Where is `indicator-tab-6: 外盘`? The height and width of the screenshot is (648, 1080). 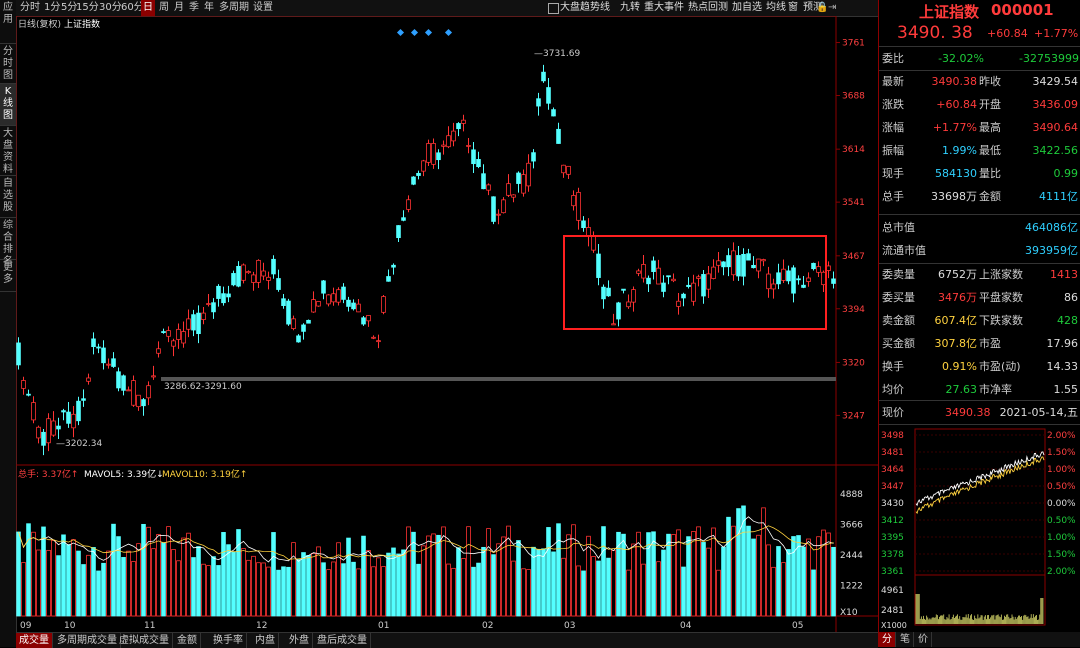
indicator-tab-6: 外盘 is located at coordinates (299, 640).